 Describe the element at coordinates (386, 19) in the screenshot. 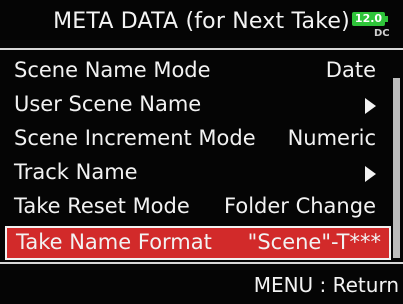

I see `battery-tip-icon` at that location.